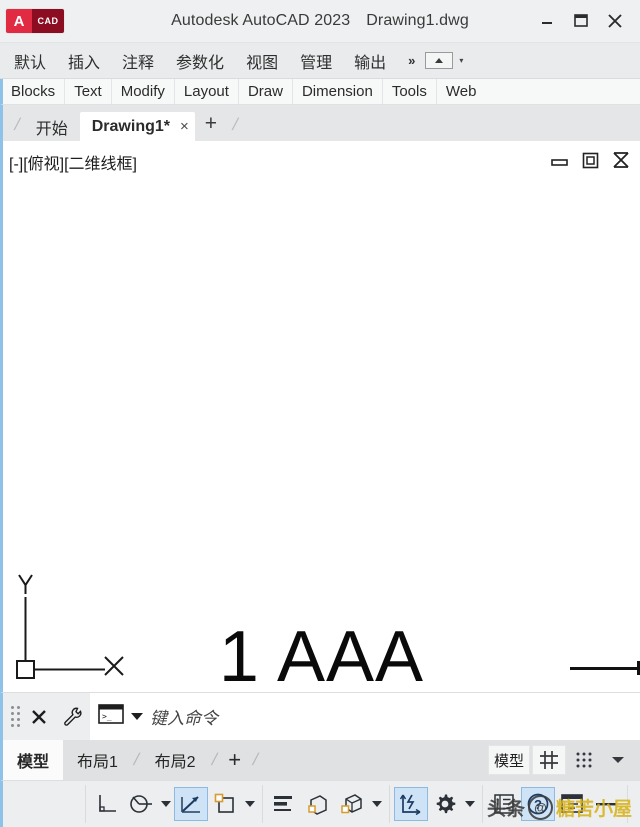 This screenshot has height=827, width=640. What do you see at coordinates (250, 804) in the screenshot?
I see `object-snap-caret-icon` at bounding box center [250, 804].